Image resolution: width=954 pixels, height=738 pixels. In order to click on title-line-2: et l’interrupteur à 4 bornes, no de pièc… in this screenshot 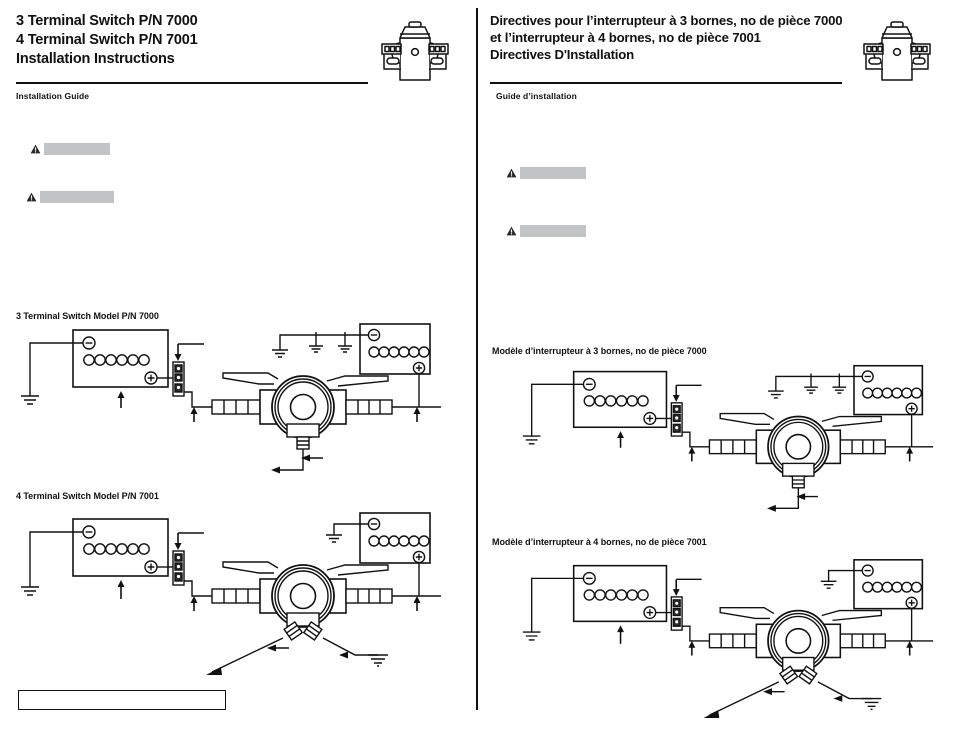, I will do `click(625, 38)`.